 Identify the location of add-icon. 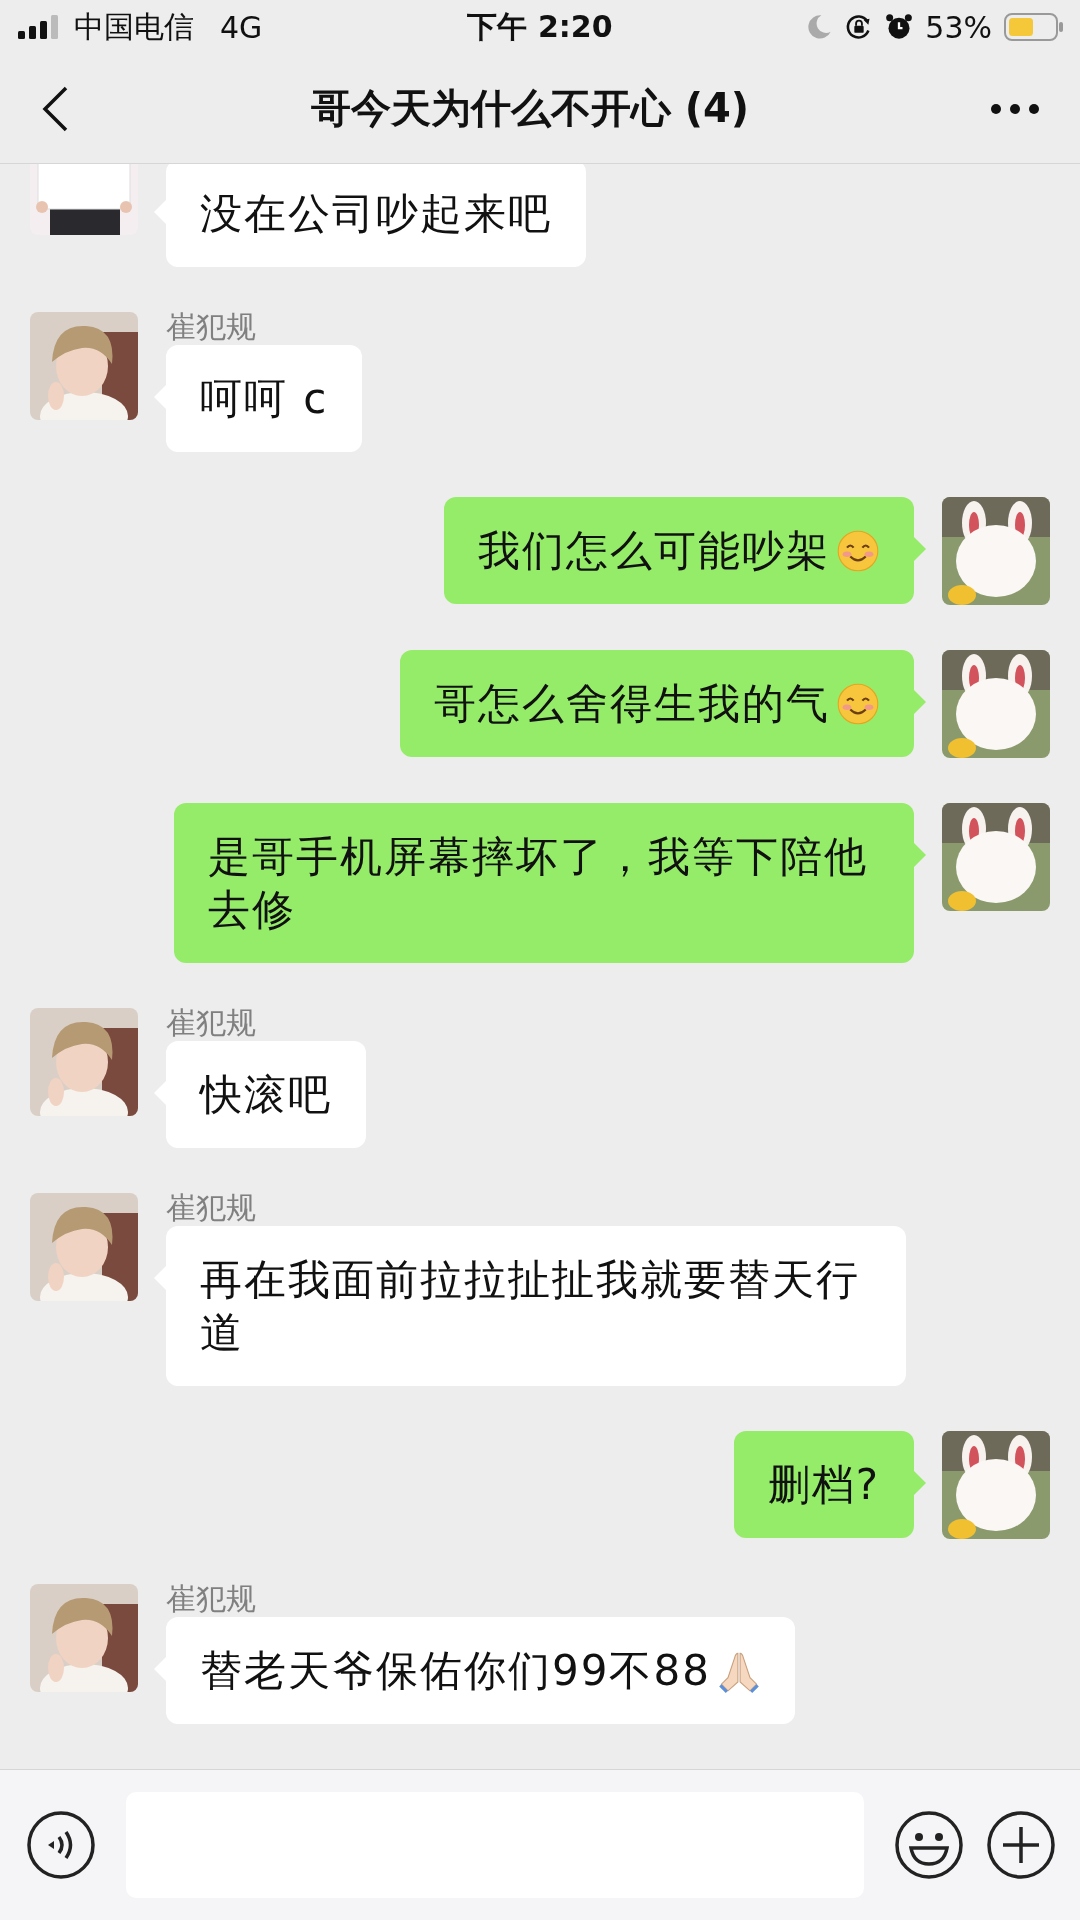
(1021, 1845).